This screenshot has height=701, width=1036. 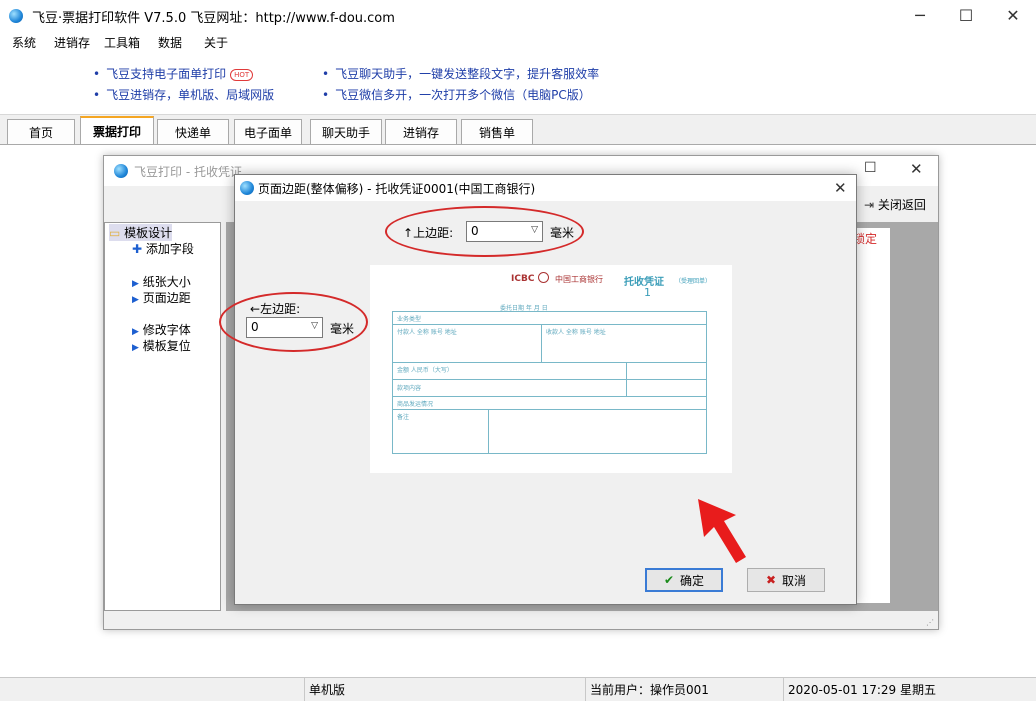 I want to click on arrow-up-icon: ↑, so click(x=408, y=233).